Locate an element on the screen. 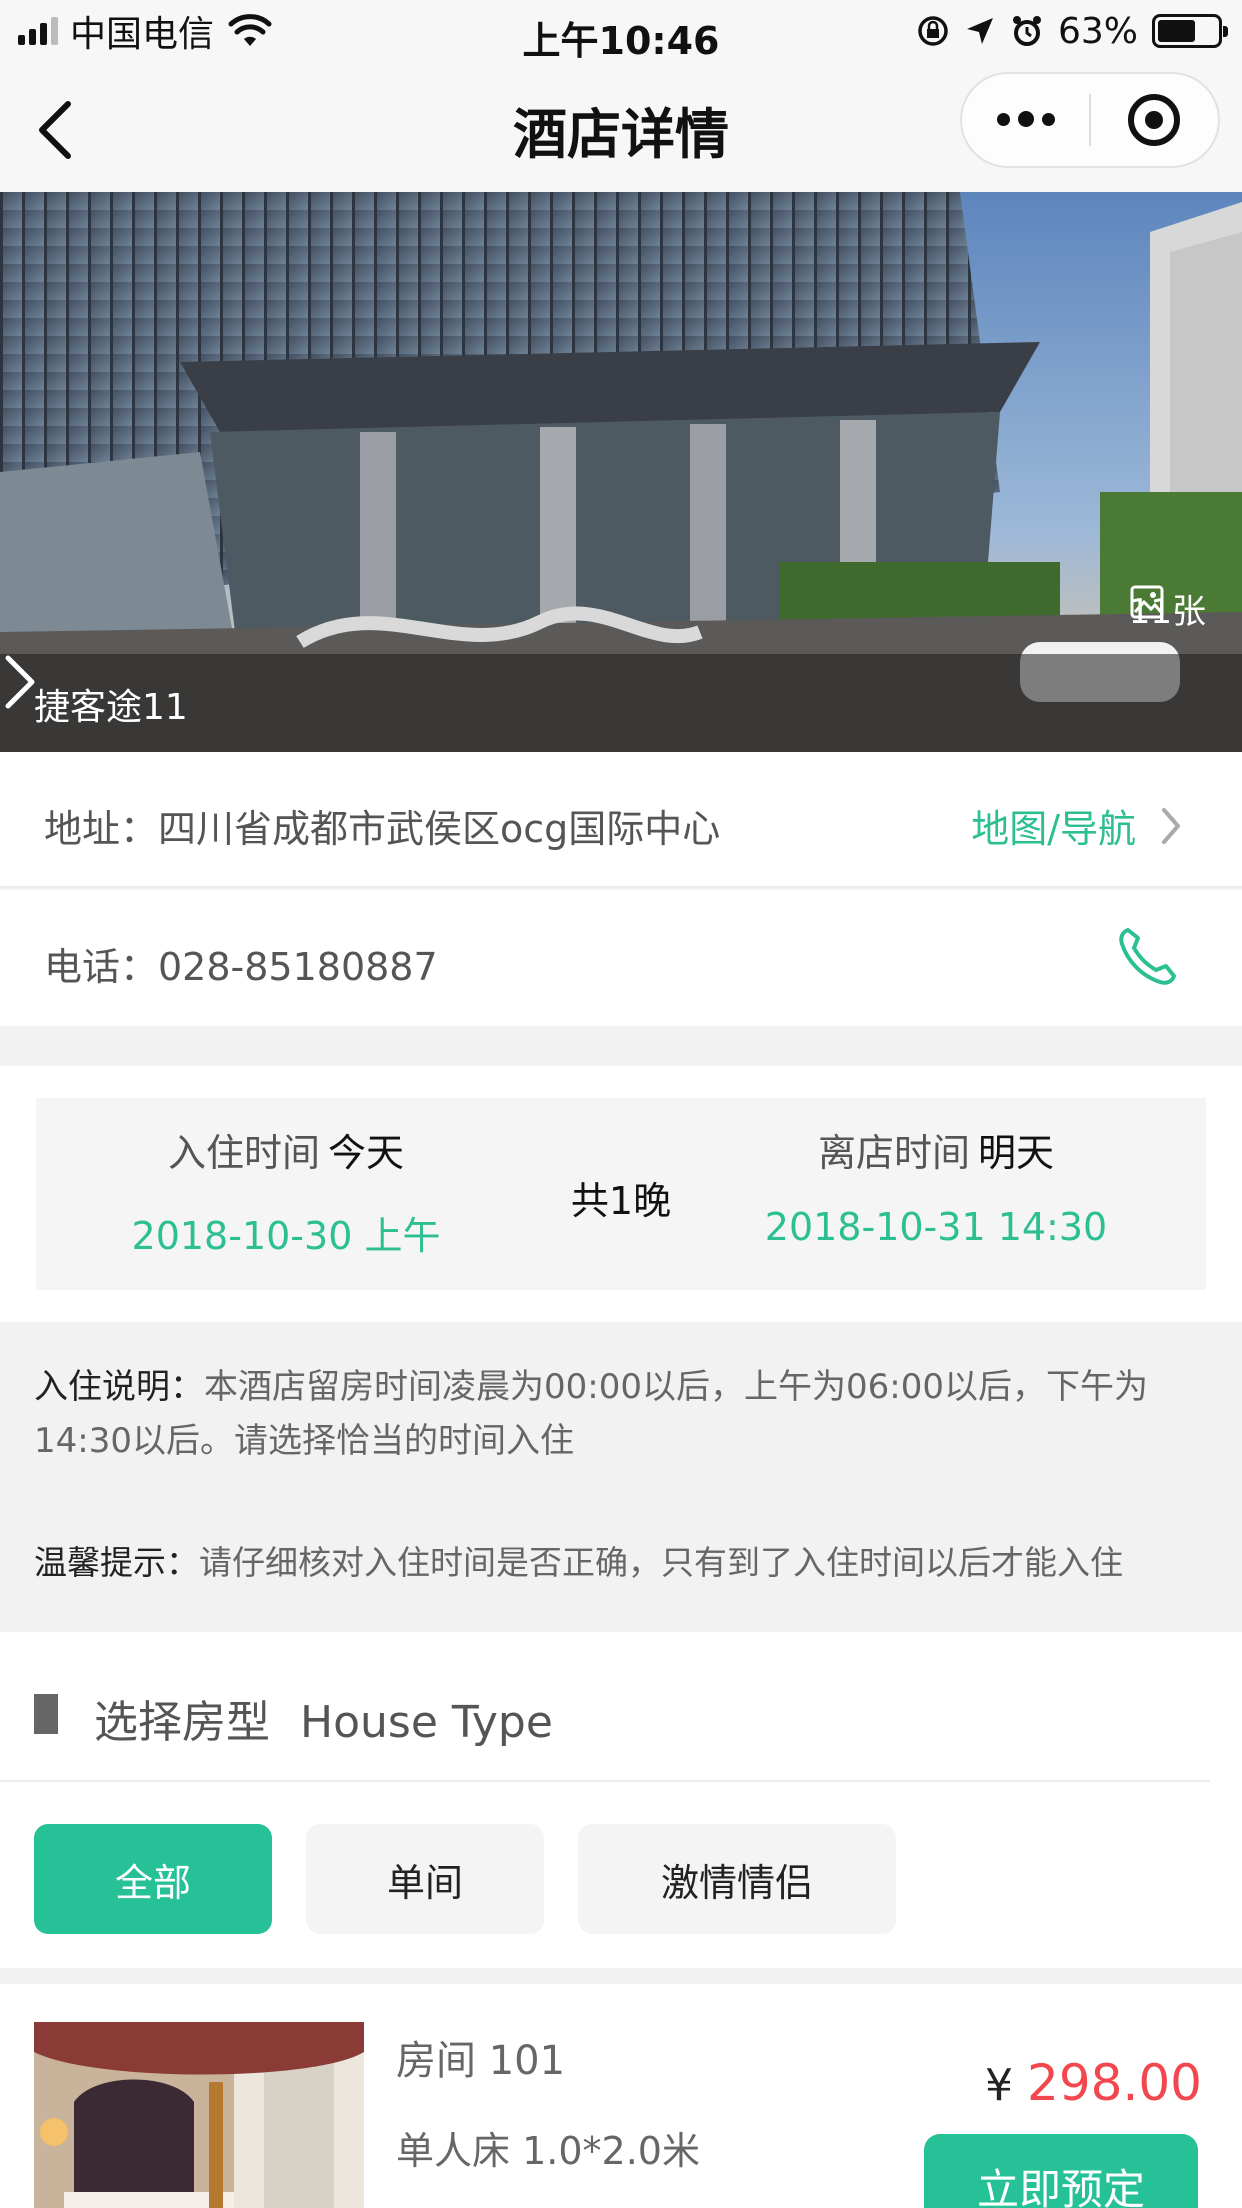 The image size is (1242, 2208). checkout-column: 离店时间 明天 2018-10-31 14:30 is located at coordinates (936, 1185).